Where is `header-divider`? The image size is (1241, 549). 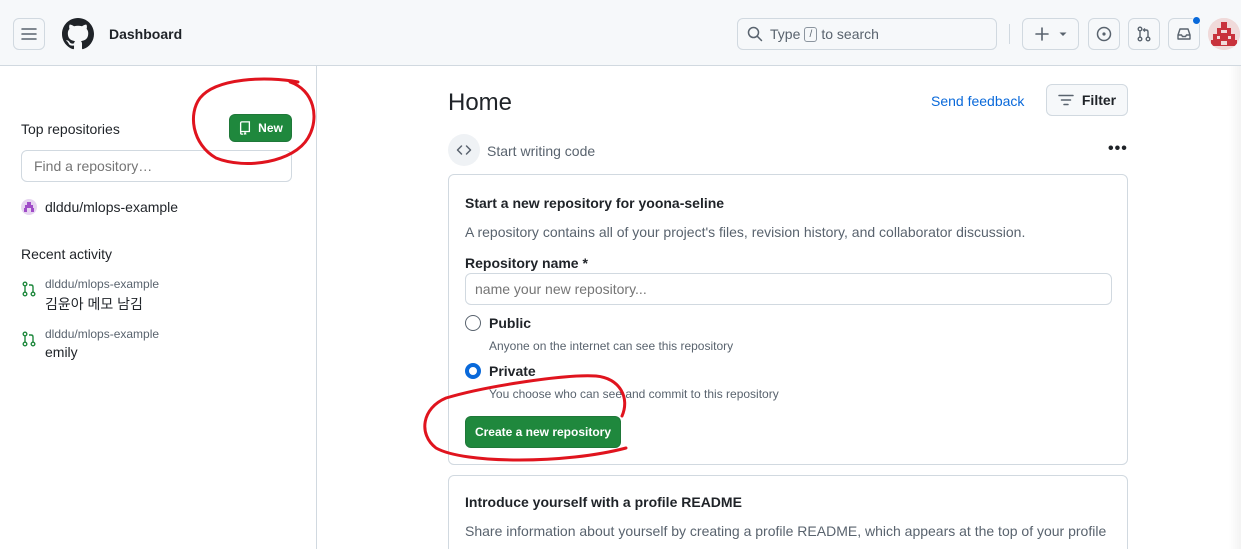 header-divider is located at coordinates (1009, 34).